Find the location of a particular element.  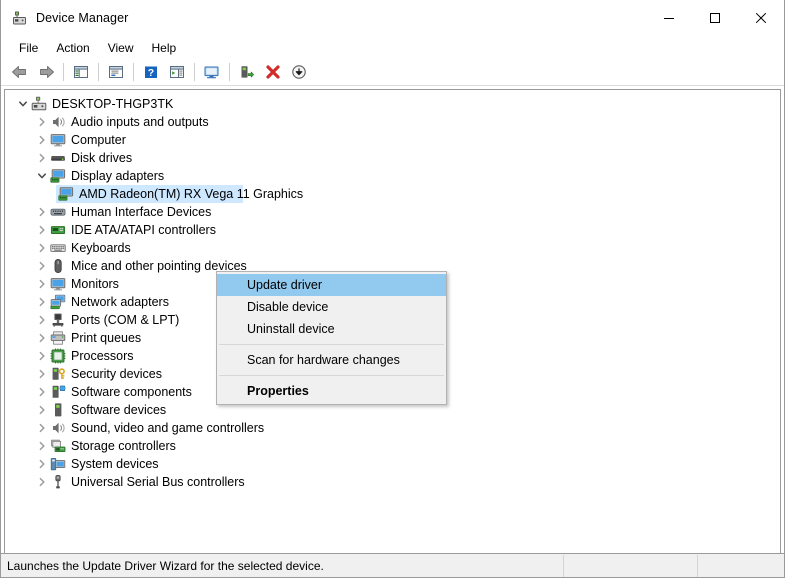

help-icon: ? is located at coordinates (151, 72).